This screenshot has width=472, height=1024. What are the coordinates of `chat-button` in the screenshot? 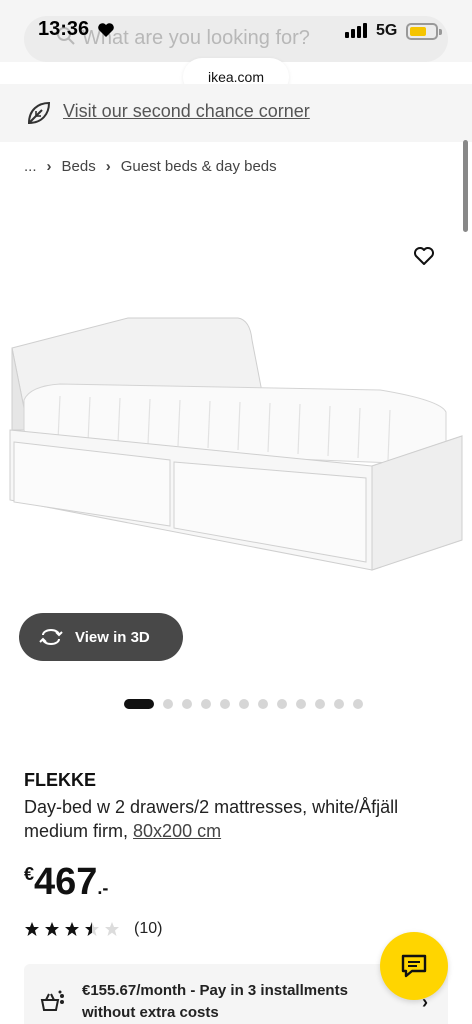 It's located at (414, 966).